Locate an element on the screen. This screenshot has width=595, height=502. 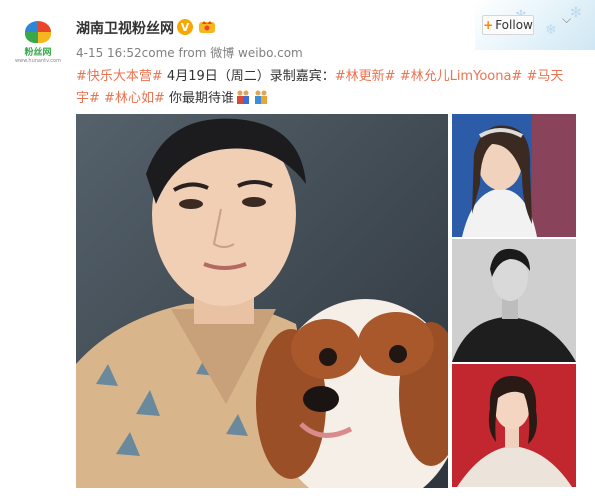
hashtag: #林更新# is located at coordinates (365, 76).